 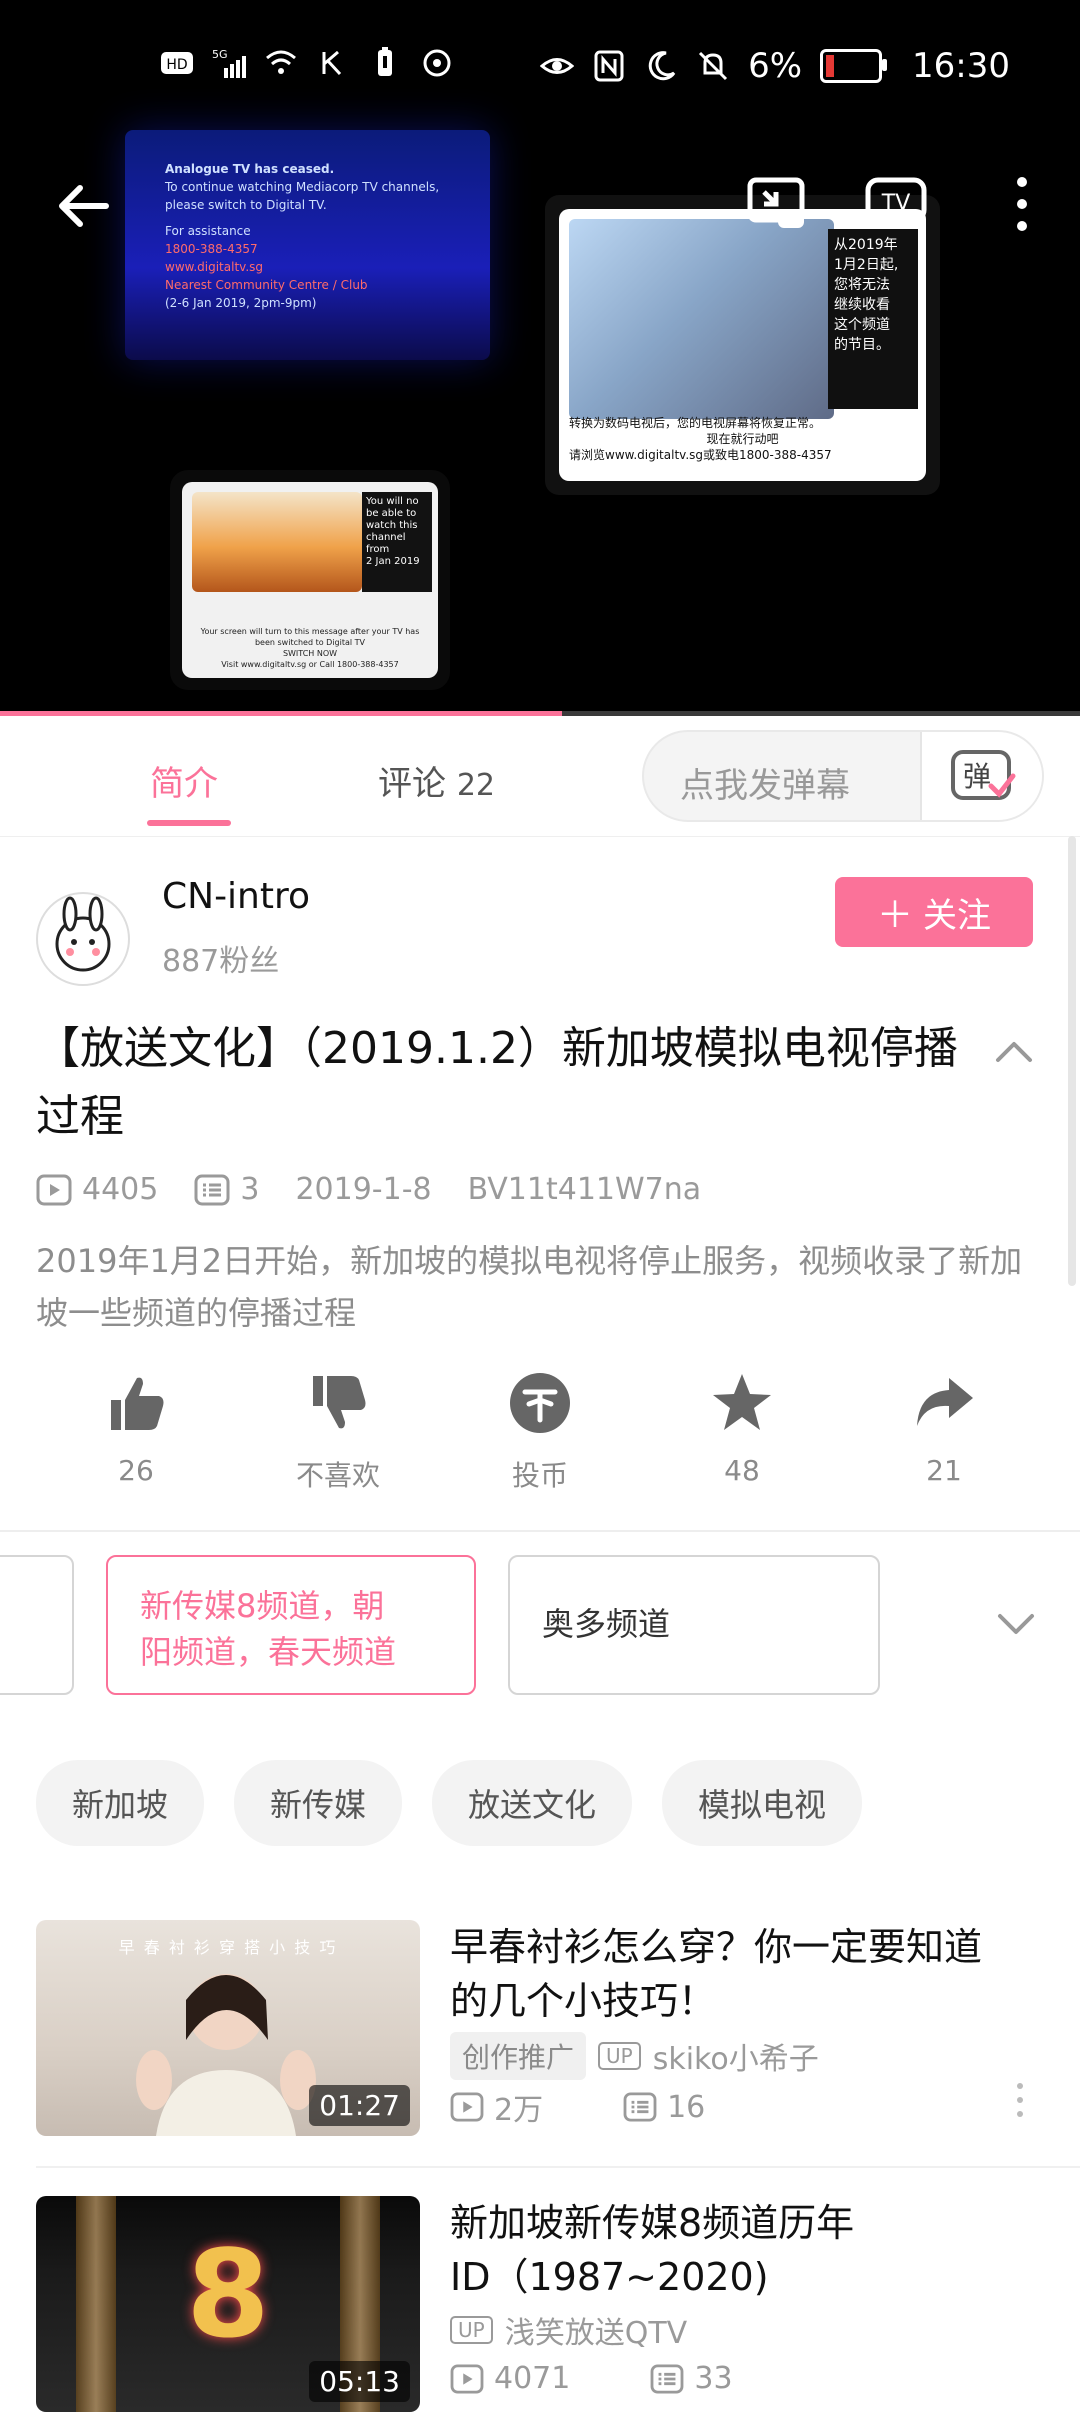 What do you see at coordinates (583, 2001) in the screenshot?
I see `related-title-line: 的几个小技巧！` at bounding box center [583, 2001].